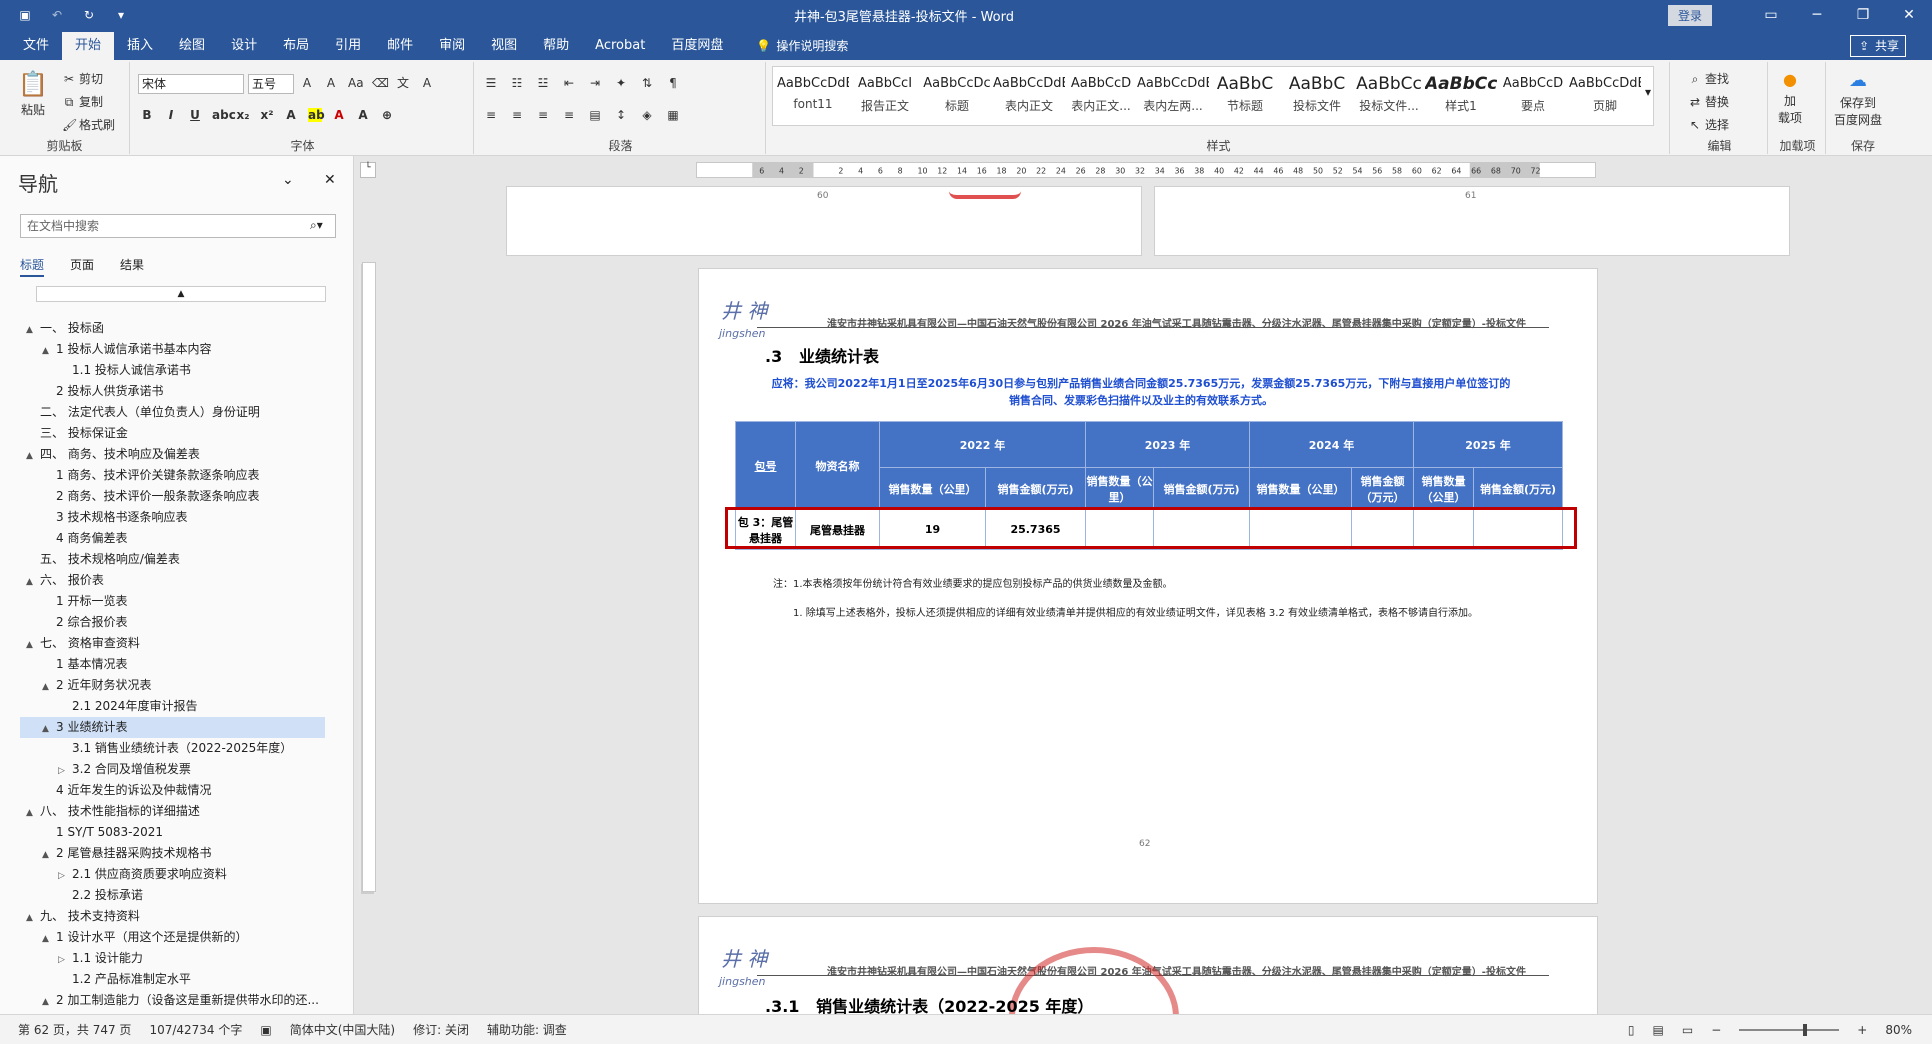  Describe the element at coordinates (621, 115) in the screenshot. I see `line-spacing-icon: ↕` at that location.